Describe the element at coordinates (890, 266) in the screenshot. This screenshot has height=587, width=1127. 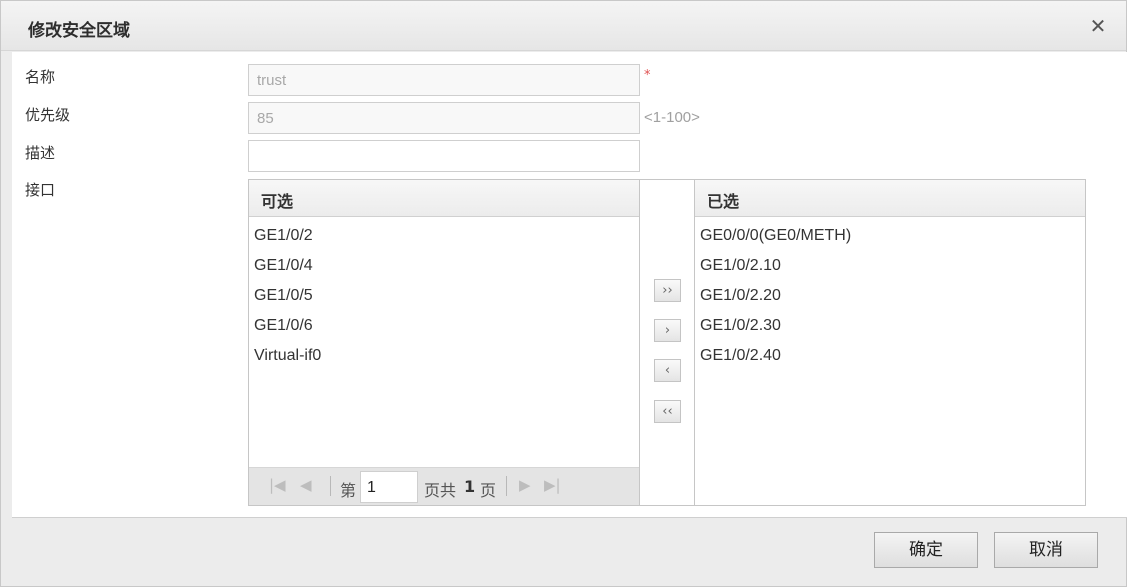
I see `list-item: GE1/0/2.10` at that location.